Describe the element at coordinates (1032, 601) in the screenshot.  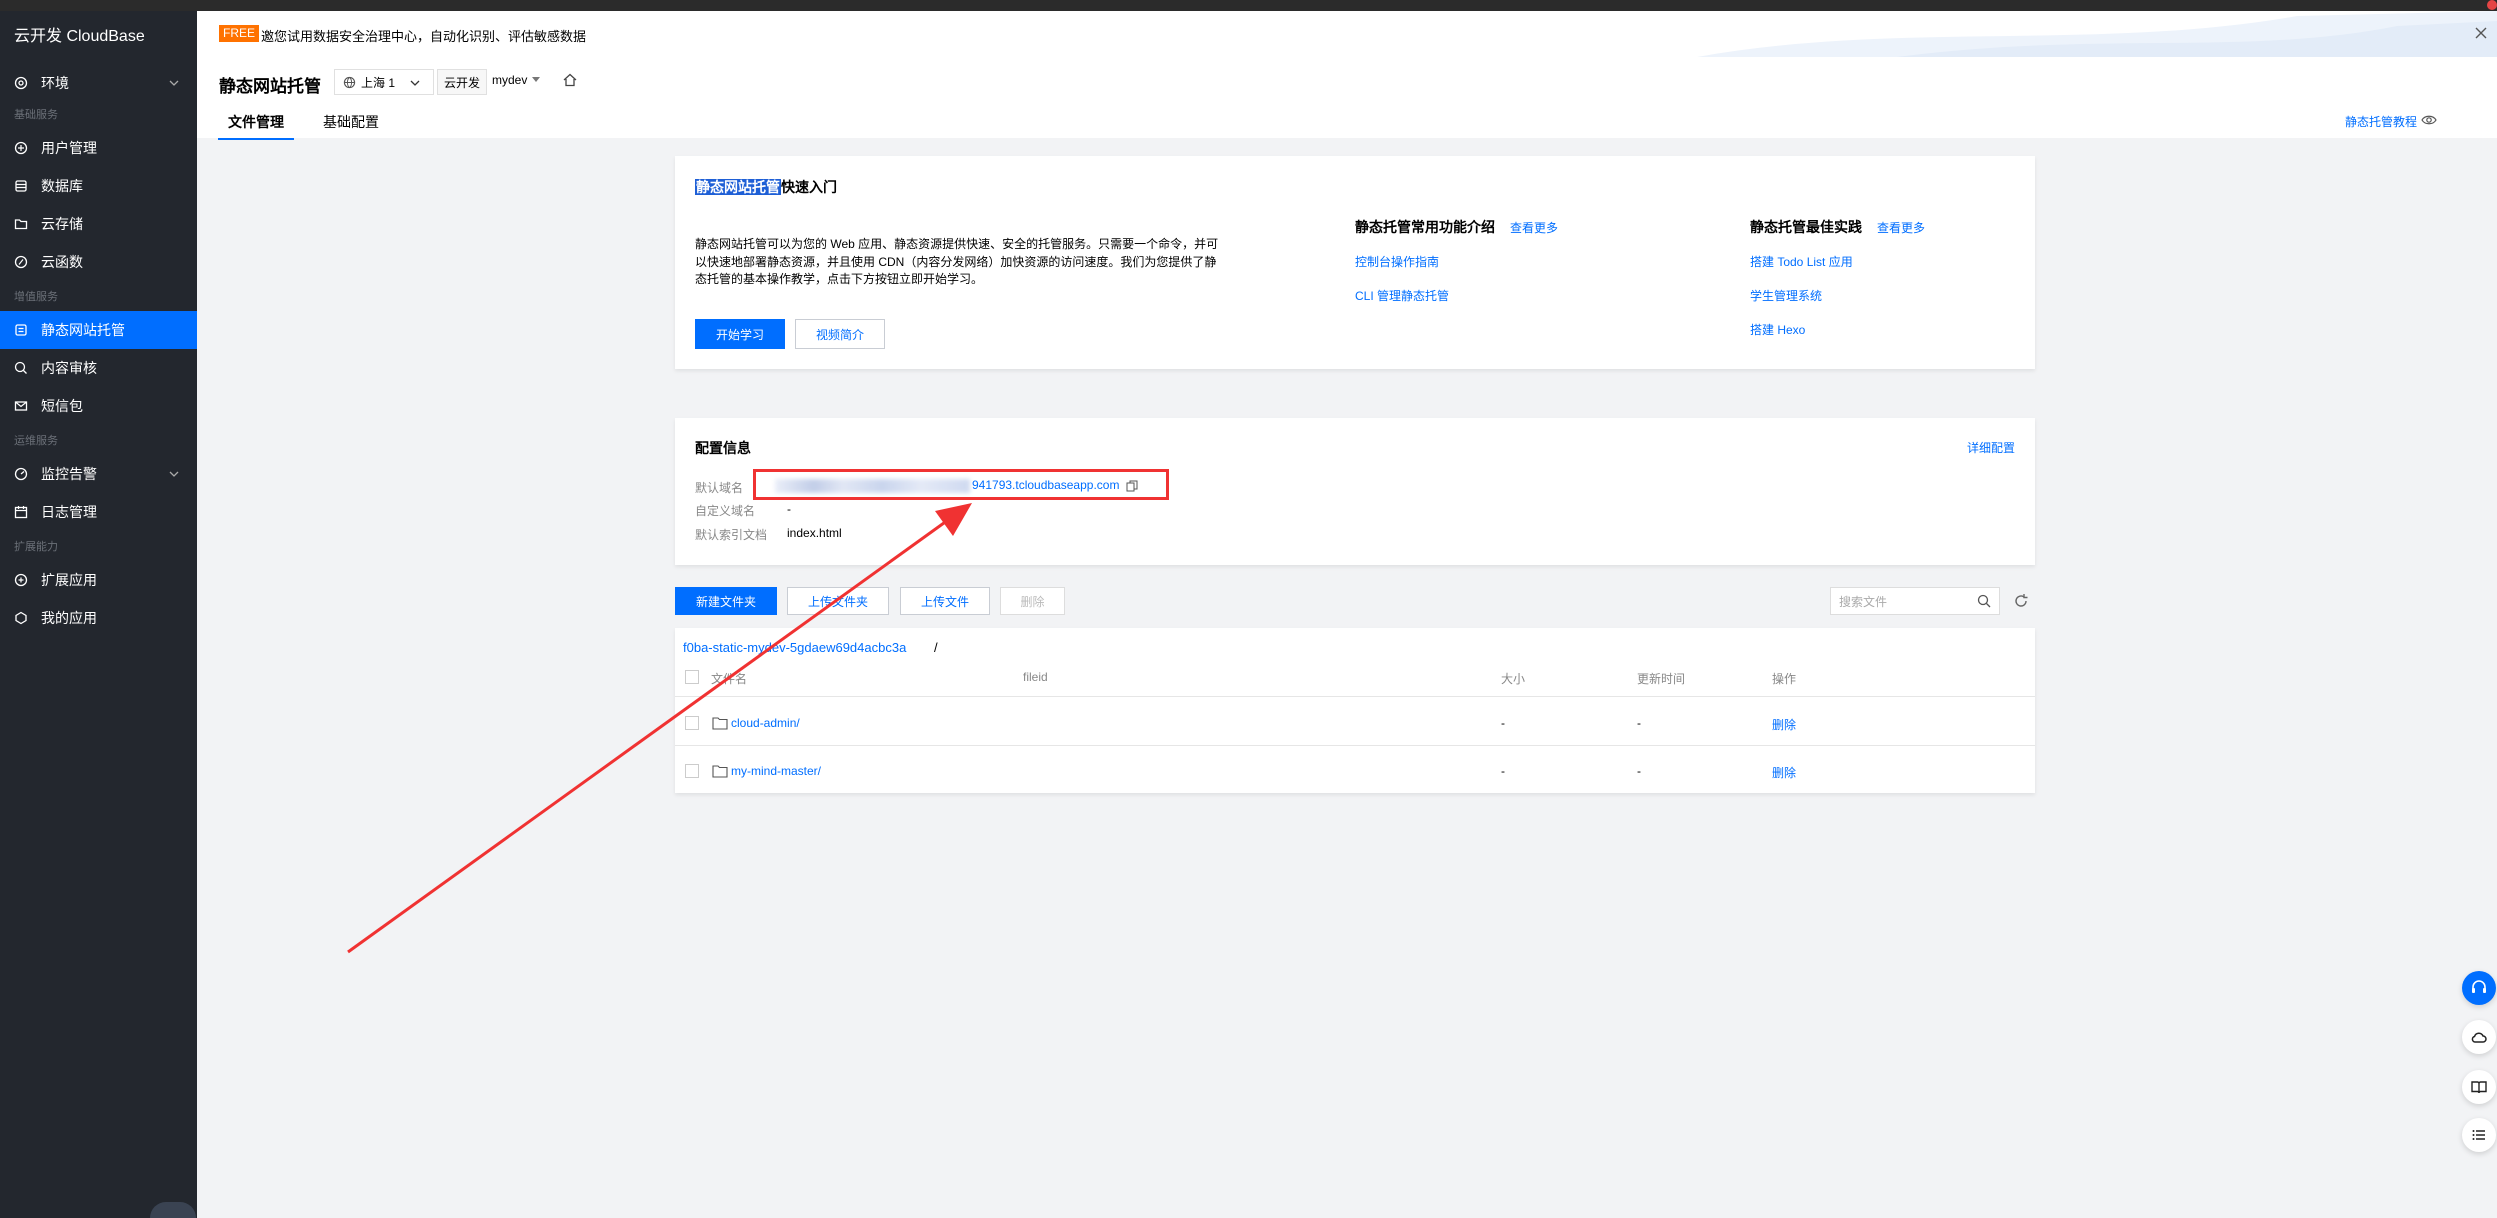
I see `delete-button: 删除` at that location.